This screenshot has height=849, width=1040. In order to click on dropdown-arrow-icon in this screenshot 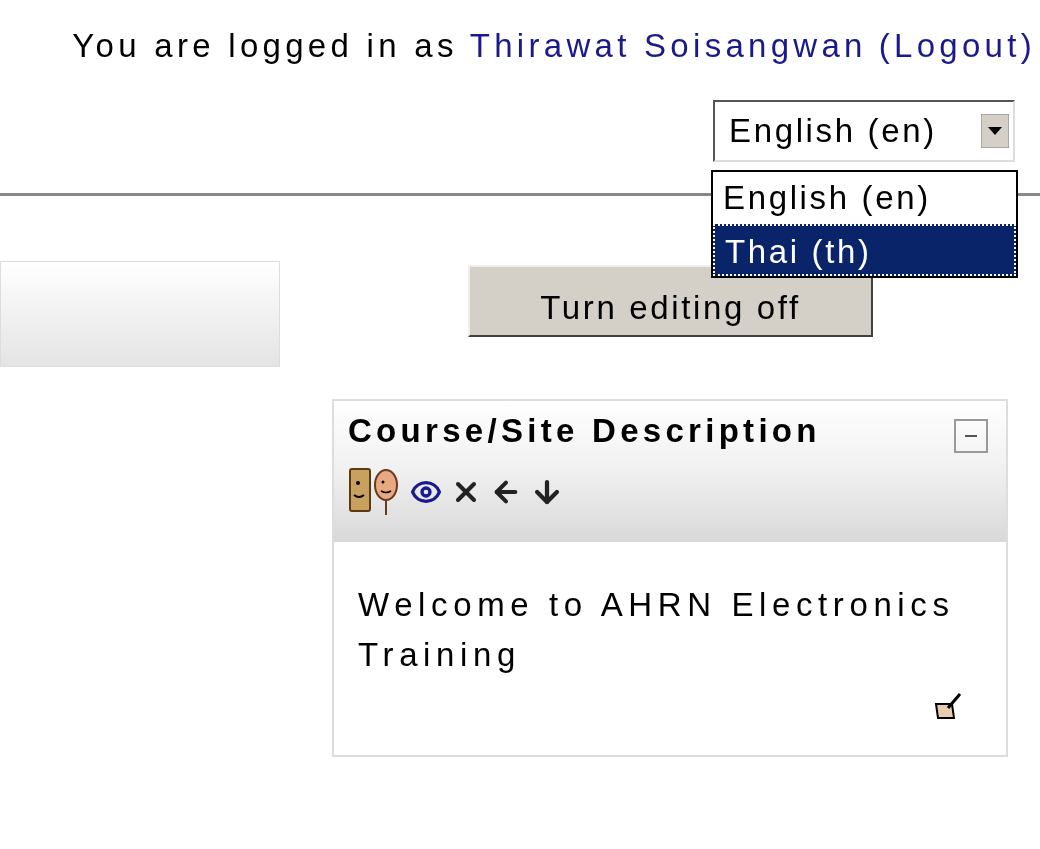, I will do `click(995, 131)`.